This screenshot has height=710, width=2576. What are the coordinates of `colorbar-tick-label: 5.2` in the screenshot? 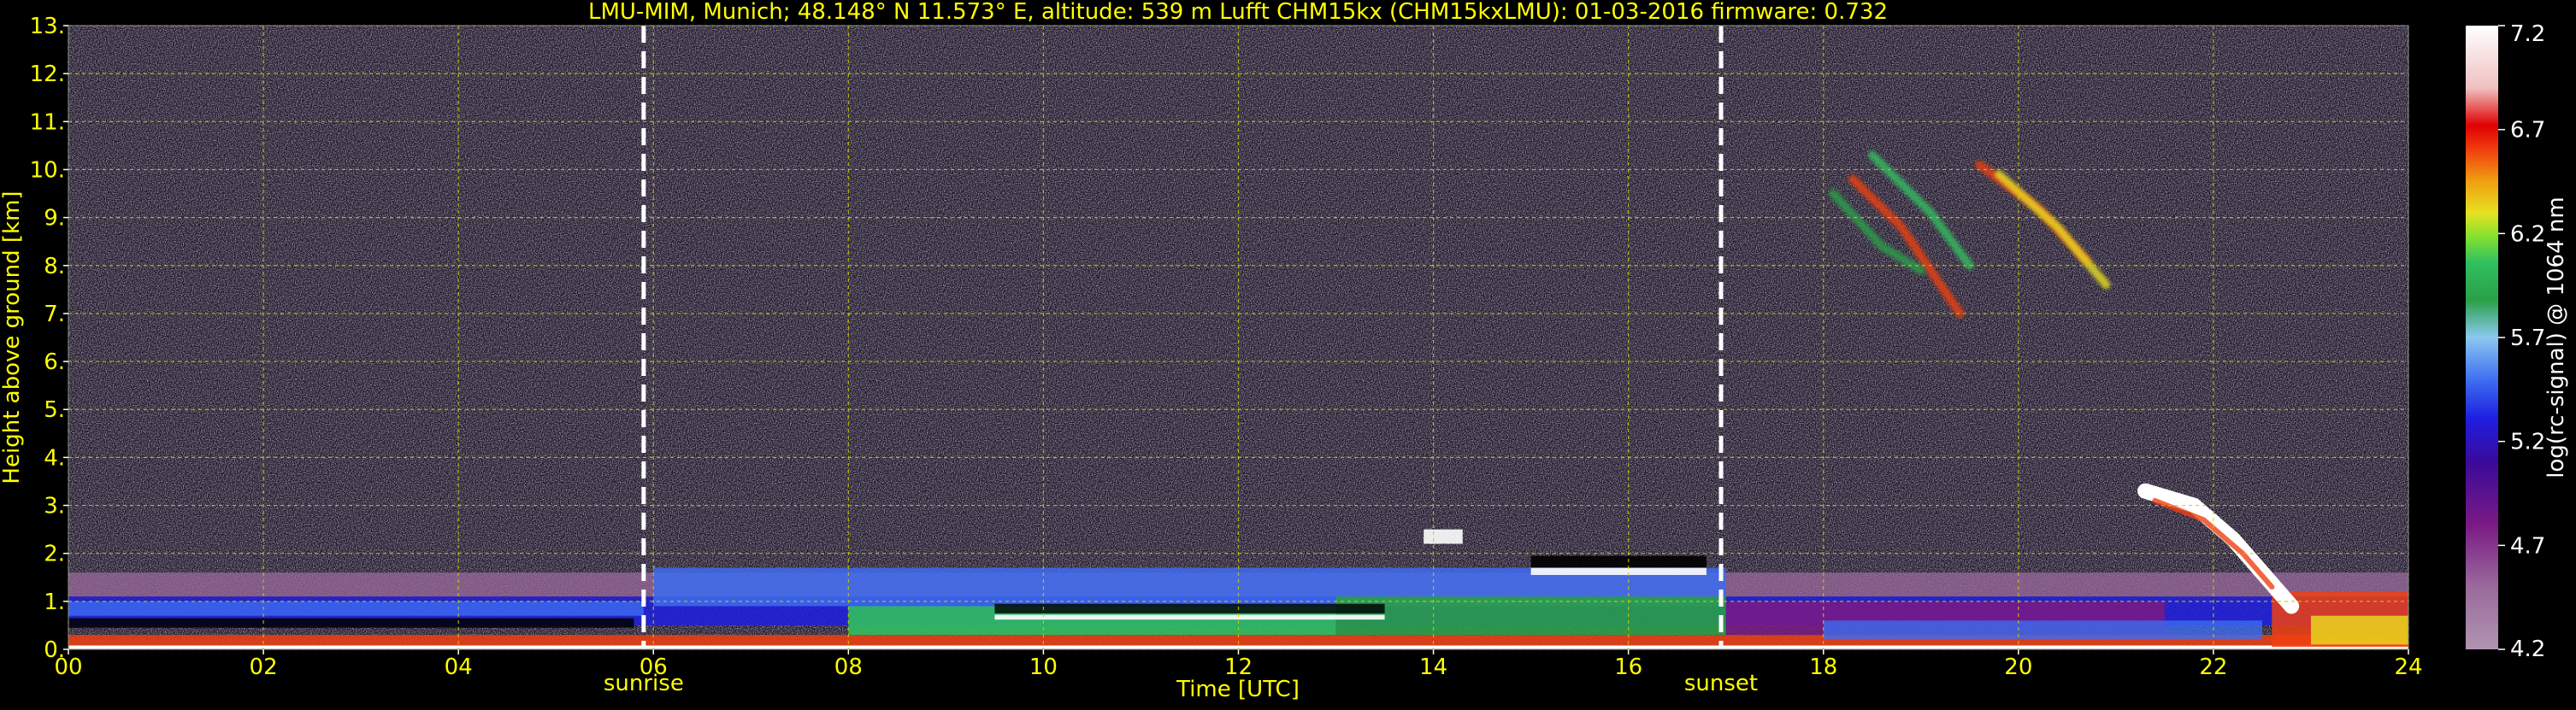 It's located at (2527, 442).